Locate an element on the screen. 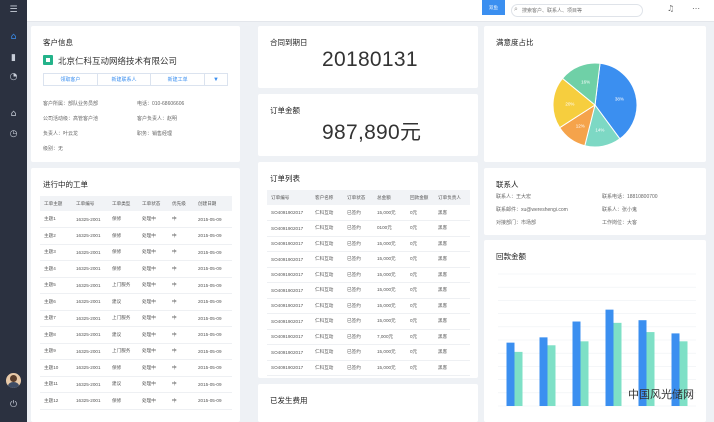  table-cell: 7,000元 is located at coordinates (389, 337).